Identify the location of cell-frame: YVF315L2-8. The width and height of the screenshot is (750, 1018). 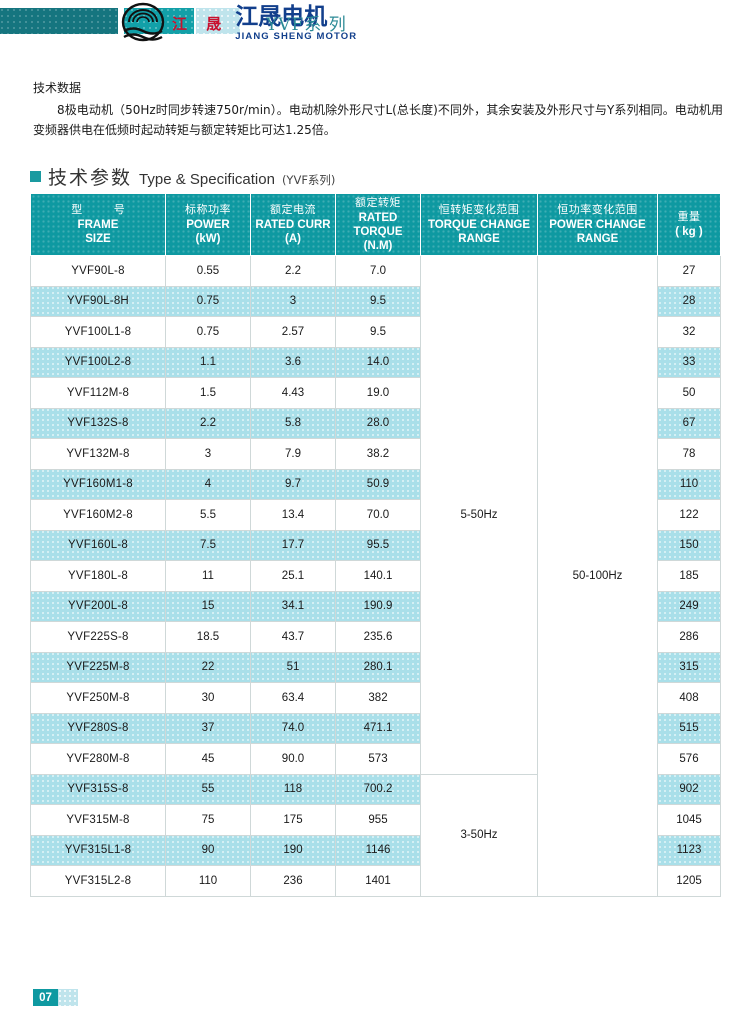
(98, 881).